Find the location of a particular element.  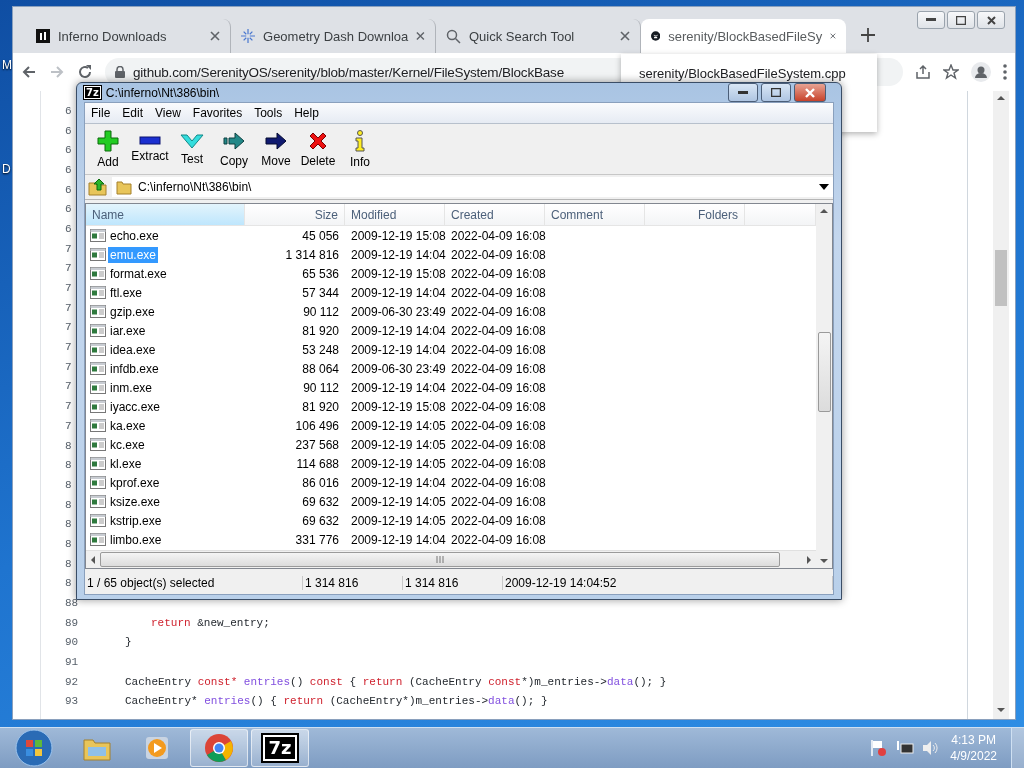

code-line: } is located at coordinates (128, 642).